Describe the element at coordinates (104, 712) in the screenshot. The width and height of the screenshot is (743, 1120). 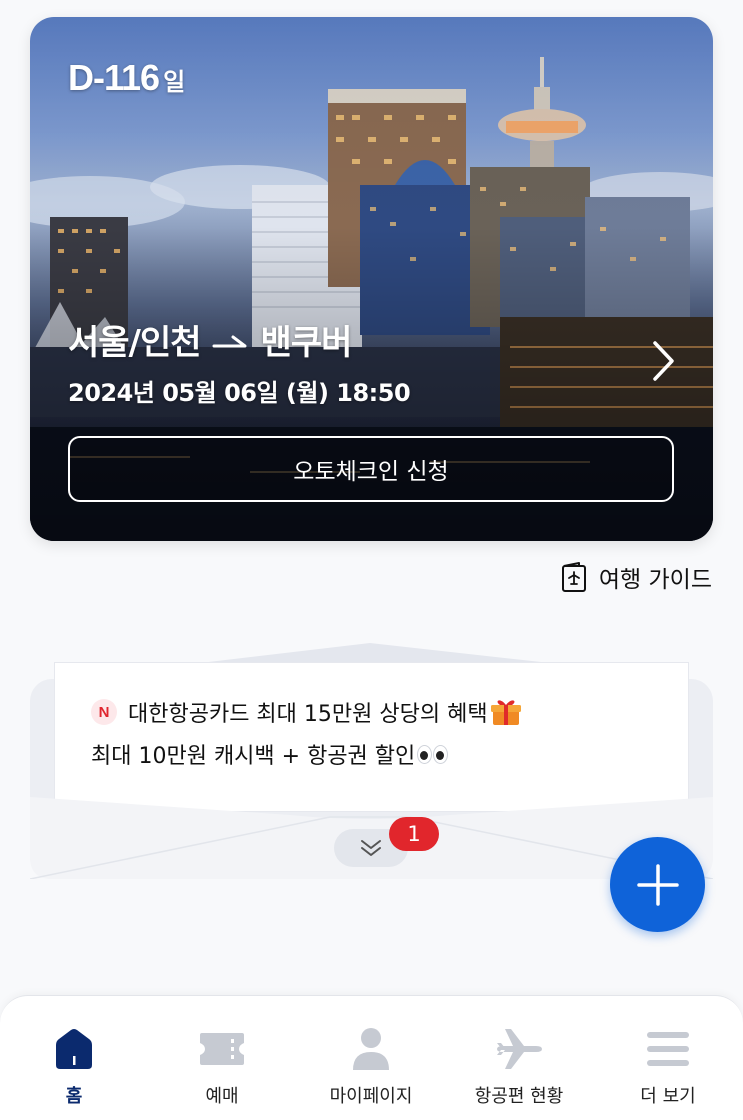
I see `new-badge: N` at that location.